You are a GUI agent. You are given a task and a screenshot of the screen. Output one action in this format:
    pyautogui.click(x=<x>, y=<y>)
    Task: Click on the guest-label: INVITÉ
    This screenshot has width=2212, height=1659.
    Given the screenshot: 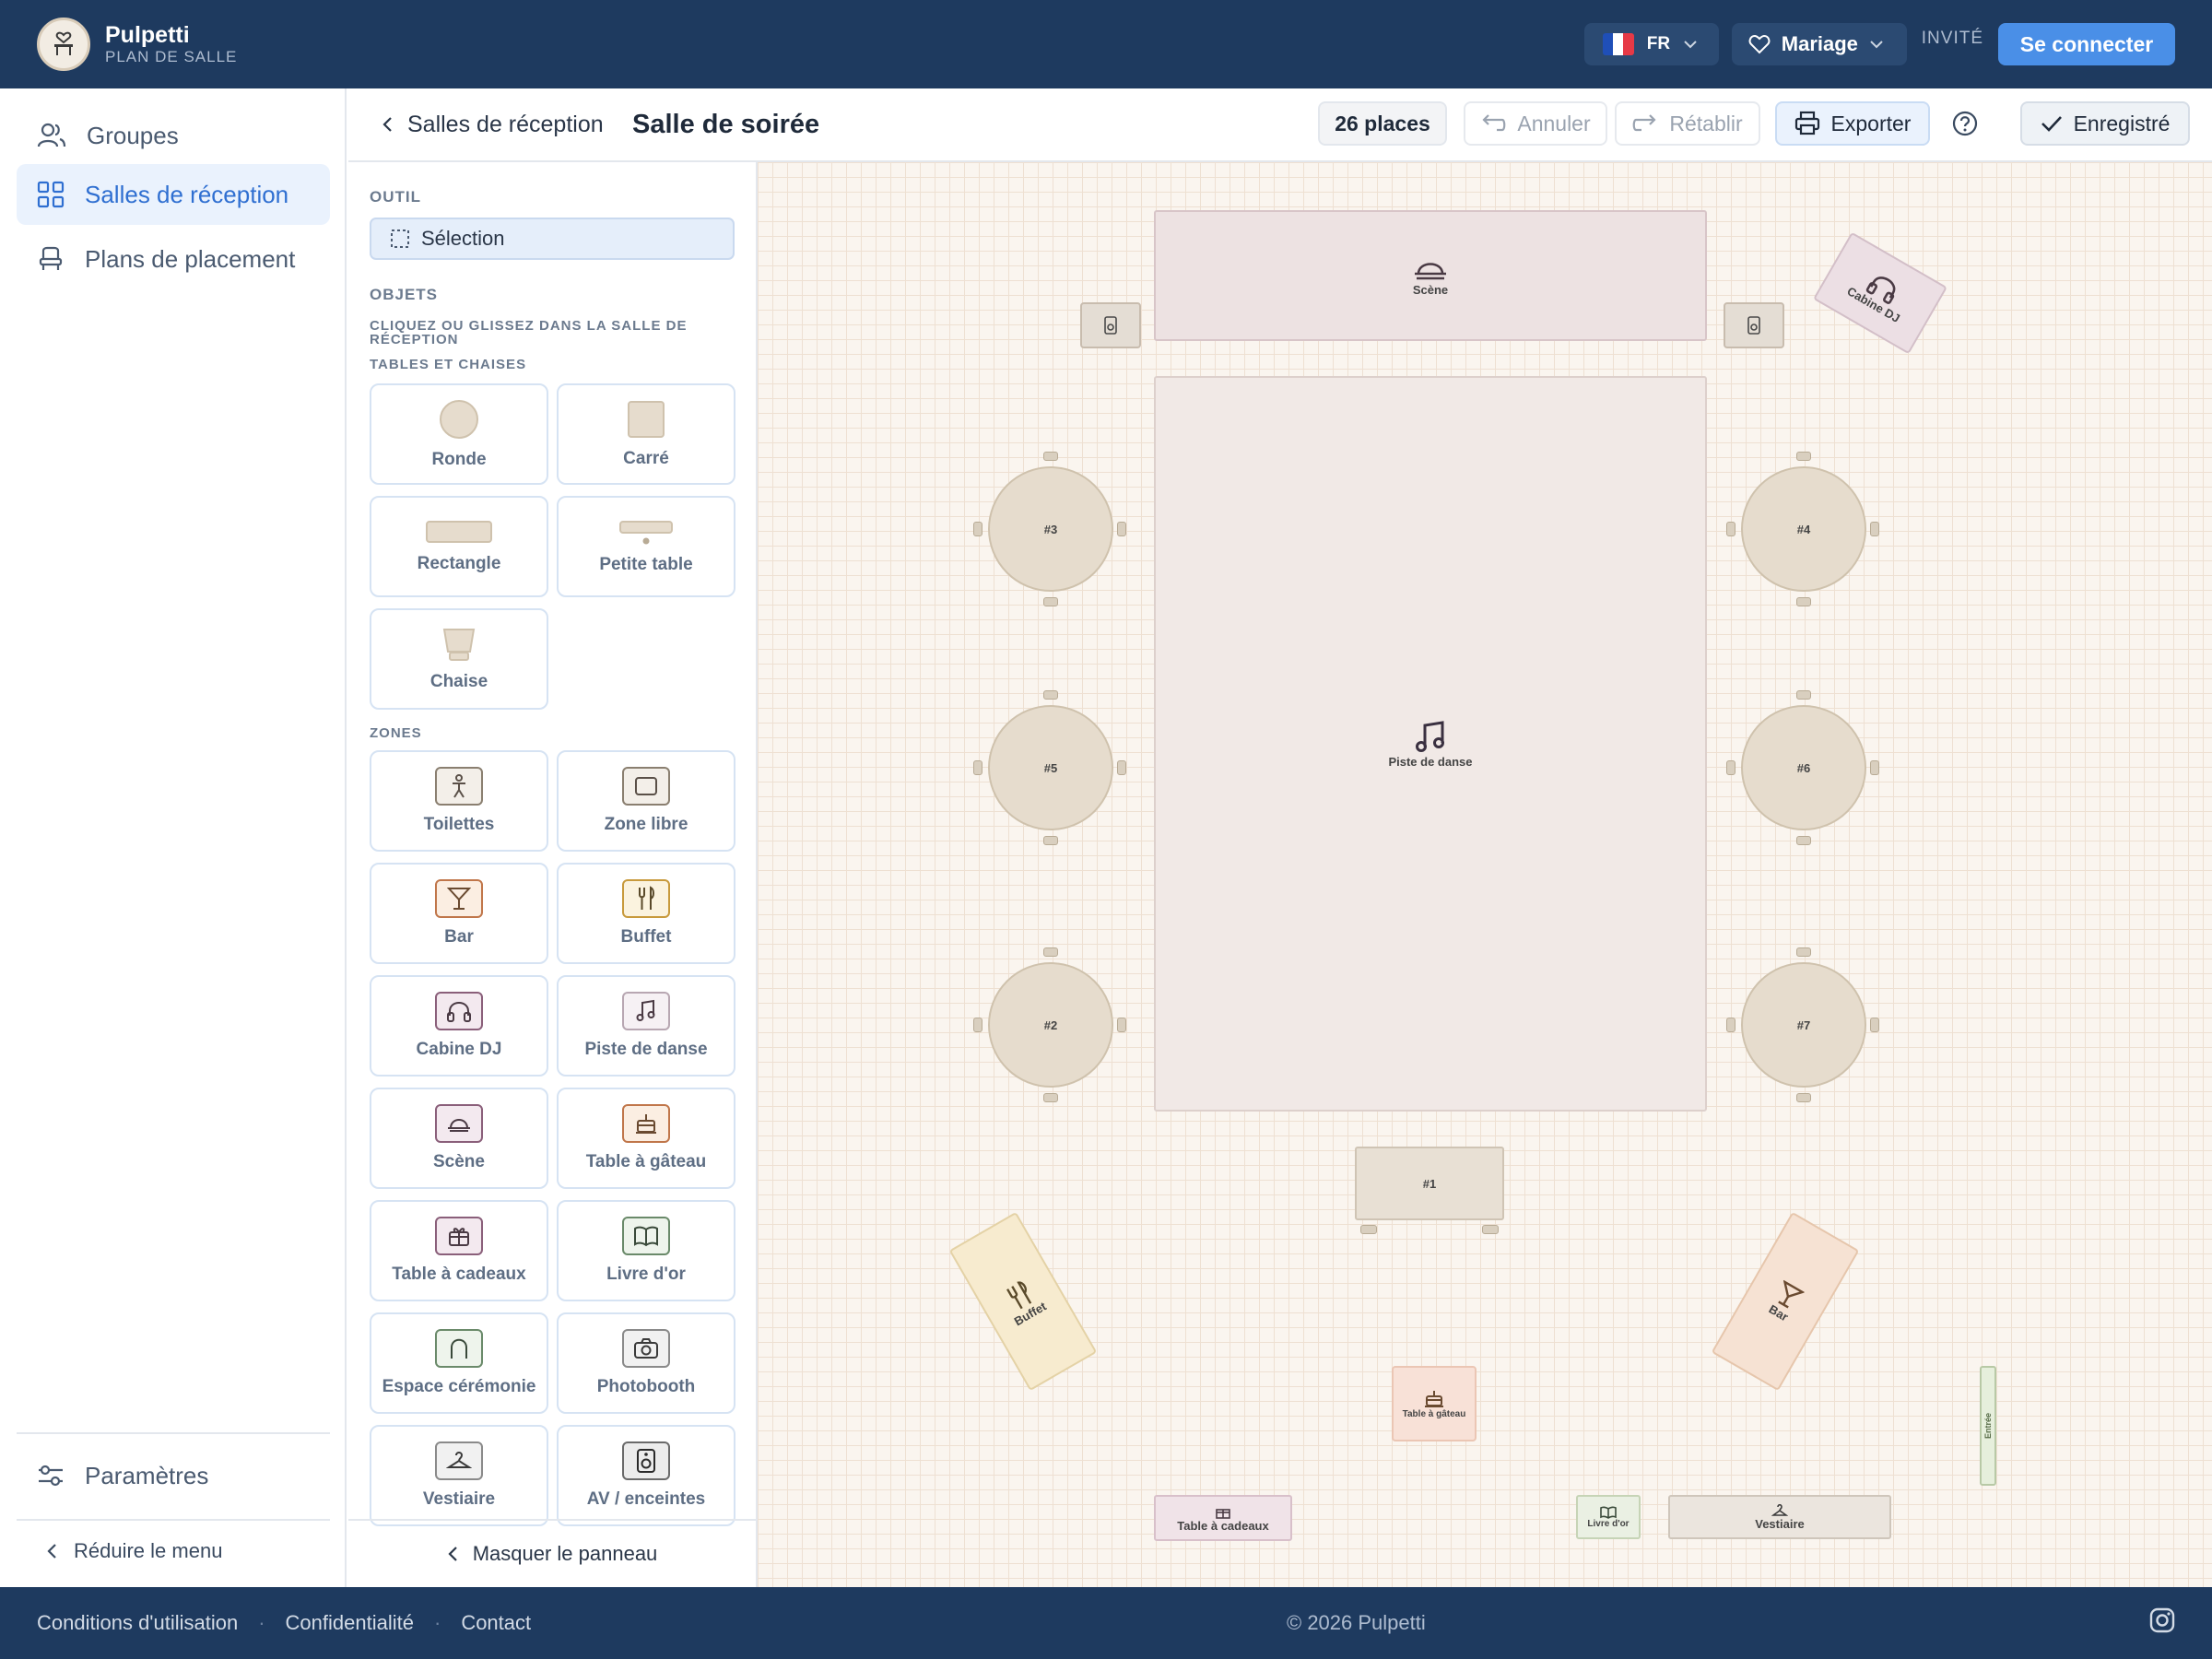 What is the action you would take?
    pyautogui.click(x=1952, y=38)
    